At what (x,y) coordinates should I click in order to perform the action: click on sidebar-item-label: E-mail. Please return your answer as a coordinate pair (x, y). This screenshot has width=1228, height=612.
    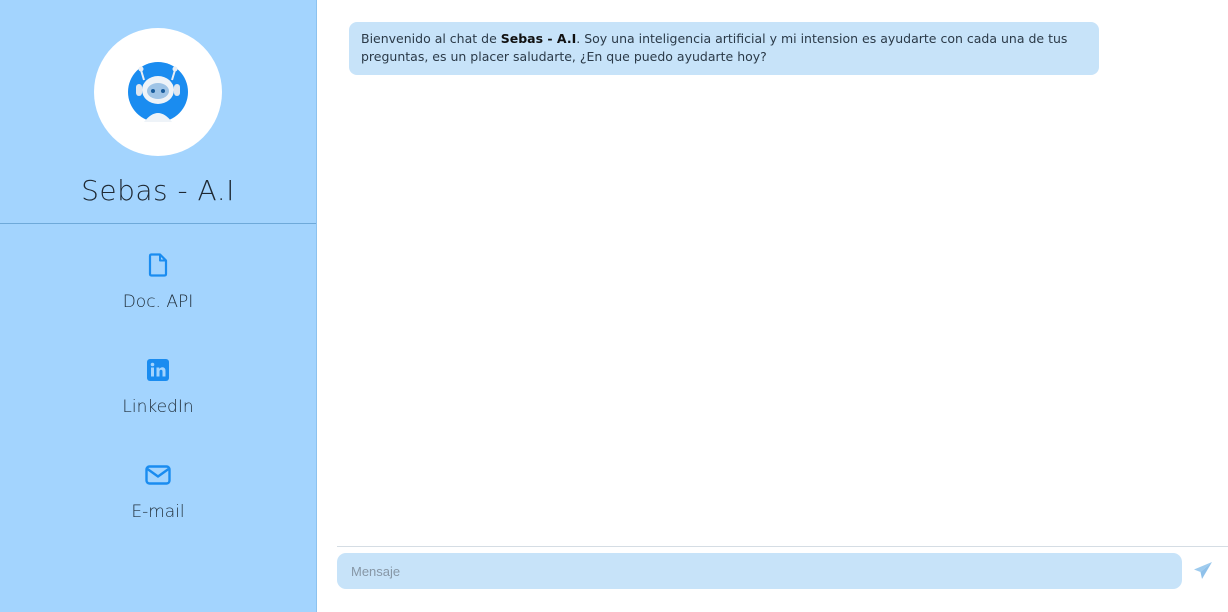
    Looking at the image, I should click on (158, 512).